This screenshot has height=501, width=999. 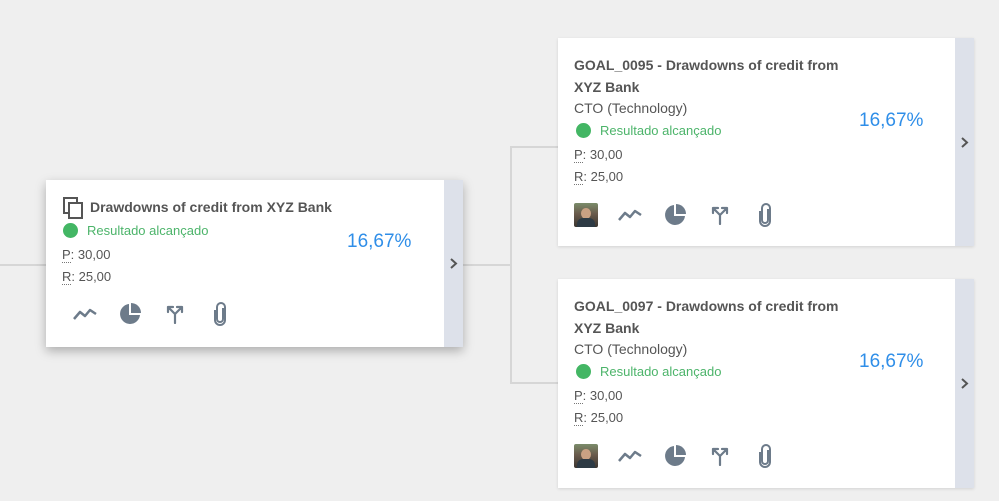 I want to click on goal-title: Drawdowns of credit from XYZ Bank, so click(x=211, y=207).